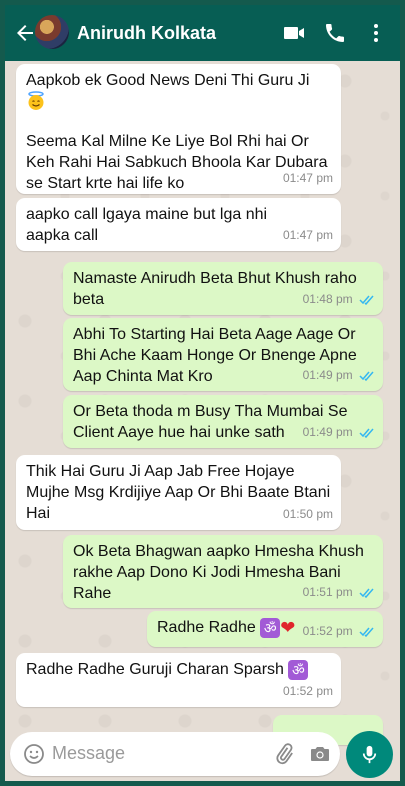 The height and width of the screenshot is (786, 405). I want to click on message-time: 01:48 pm, so click(327, 299).